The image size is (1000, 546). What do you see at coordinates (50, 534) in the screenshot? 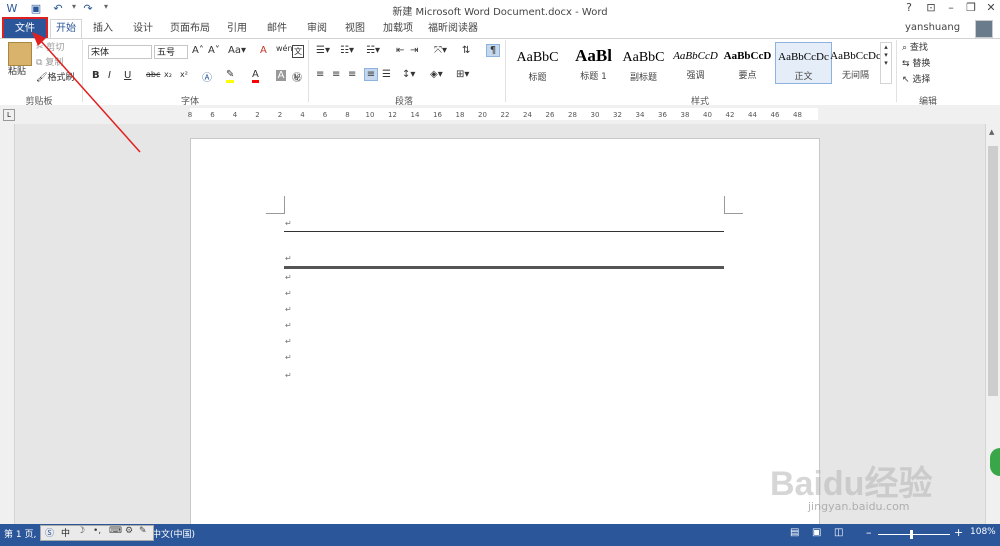
I see `ime-logo-icon: Ⓢ` at bounding box center [50, 534].